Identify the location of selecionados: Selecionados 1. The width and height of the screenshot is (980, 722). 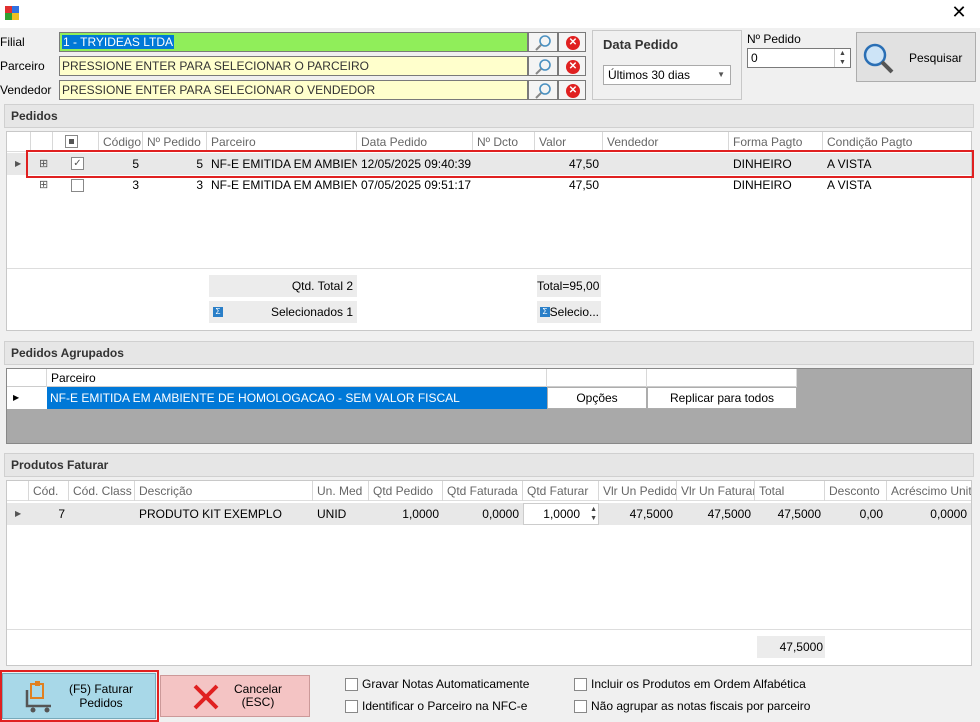
(283, 312).